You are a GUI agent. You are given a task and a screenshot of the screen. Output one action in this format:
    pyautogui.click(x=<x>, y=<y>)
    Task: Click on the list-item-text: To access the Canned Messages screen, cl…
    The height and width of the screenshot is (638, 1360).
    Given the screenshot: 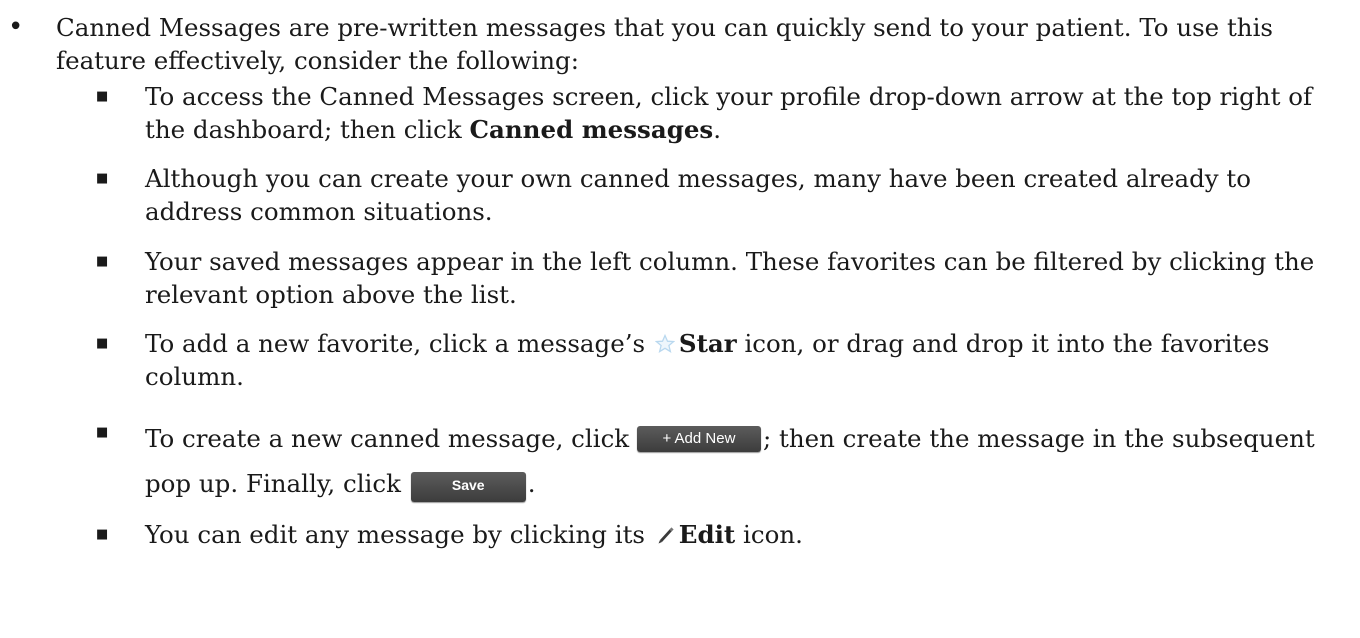 What is the action you would take?
    pyautogui.click(x=729, y=113)
    